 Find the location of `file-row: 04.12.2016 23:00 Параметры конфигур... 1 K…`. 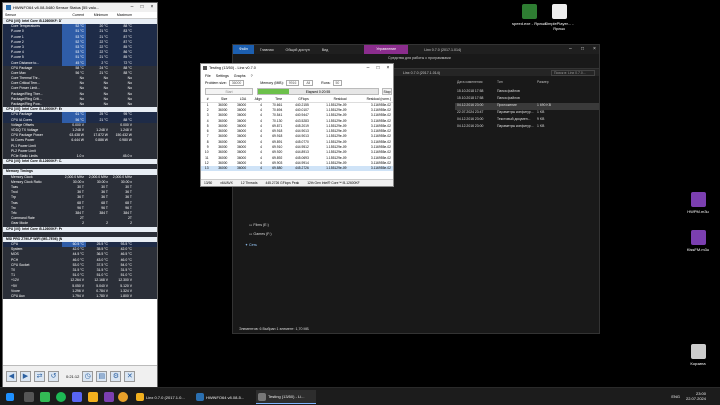

file-row: 04.12.2016 23:00 Параметры конфигур... 1 K… is located at coordinates (527, 127).